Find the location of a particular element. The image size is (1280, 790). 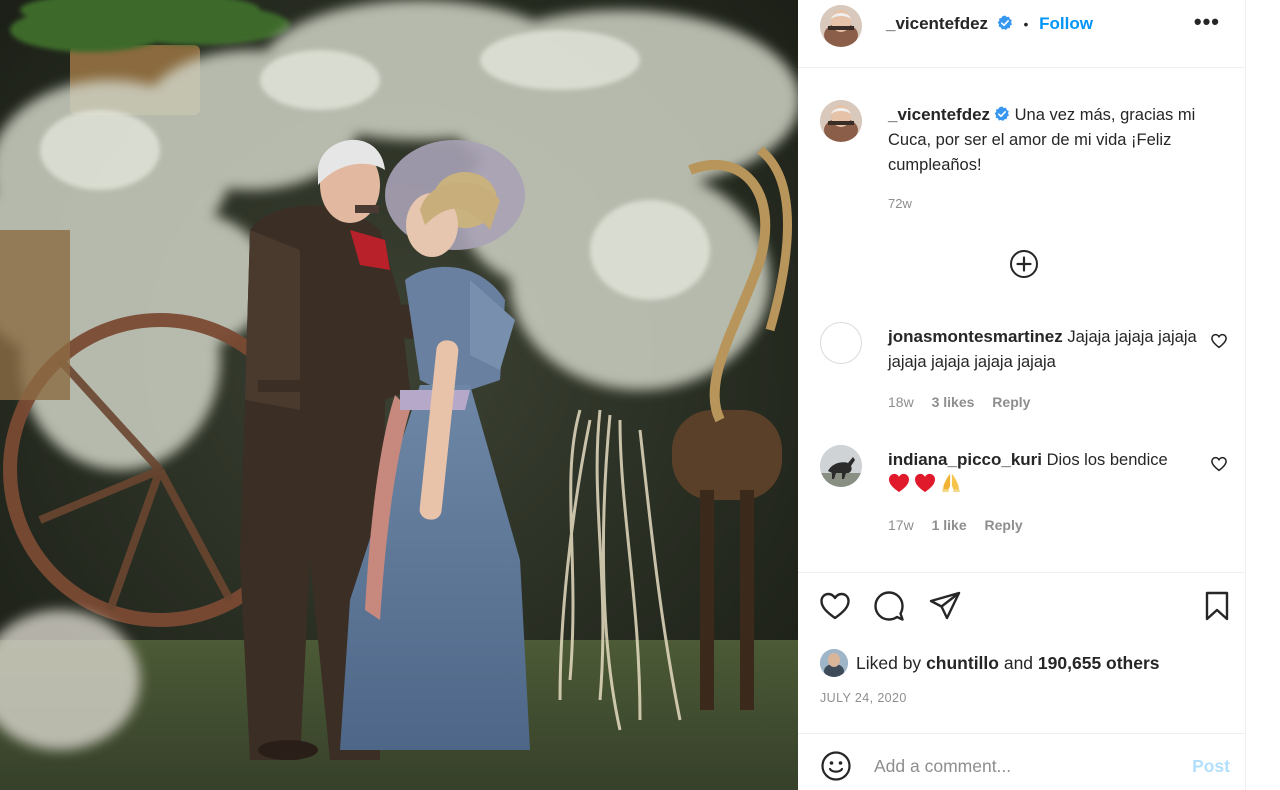

comment-timestamp: 18w is located at coordinates (901, 402).